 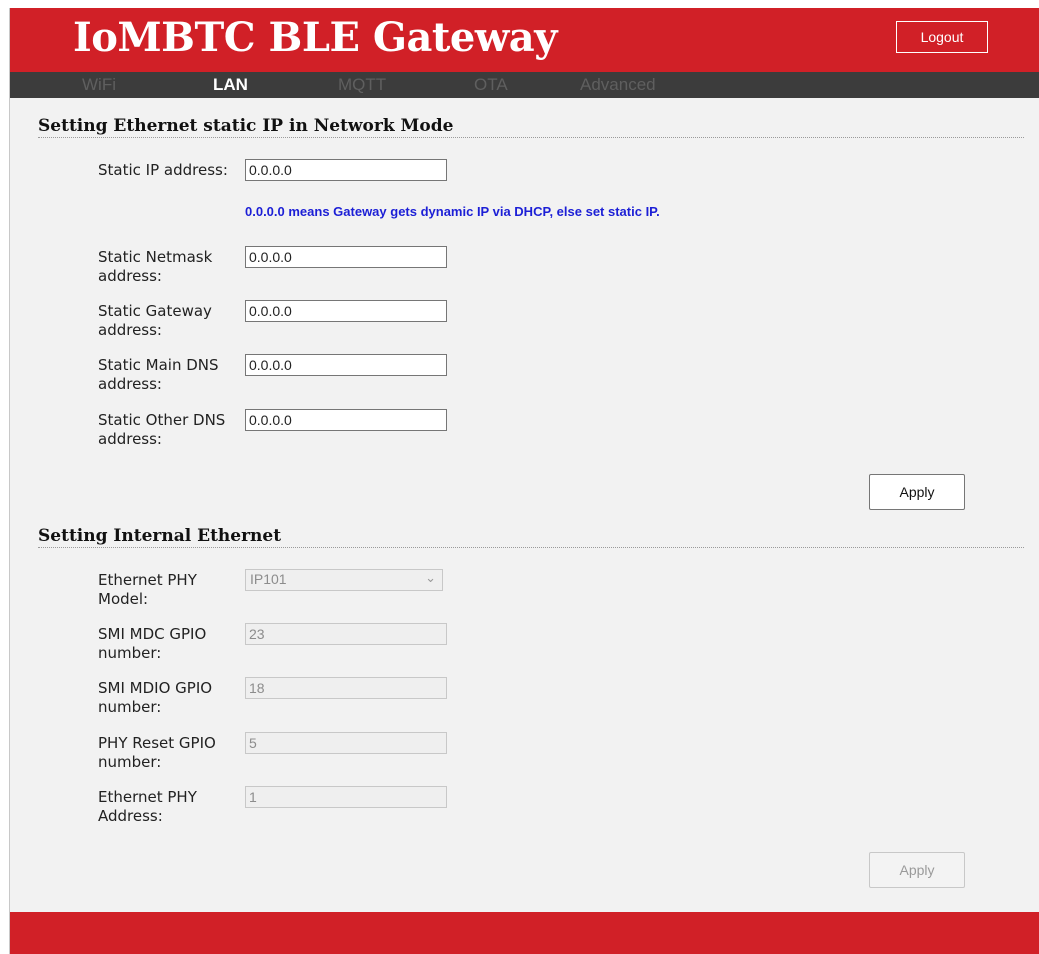 I want to click on phy-model-select: IP101 ⌄, so click(x=344, y=580).